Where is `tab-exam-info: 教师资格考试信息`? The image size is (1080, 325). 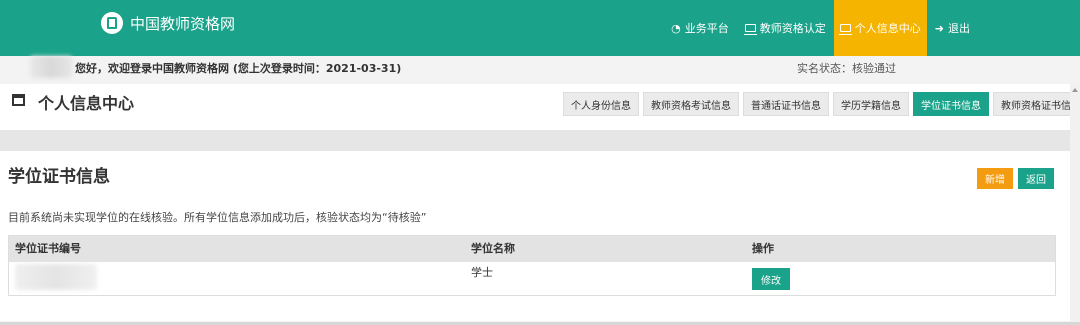 tab-exam-info: 教师资格考试信息 is located at coordinates (691, 104).